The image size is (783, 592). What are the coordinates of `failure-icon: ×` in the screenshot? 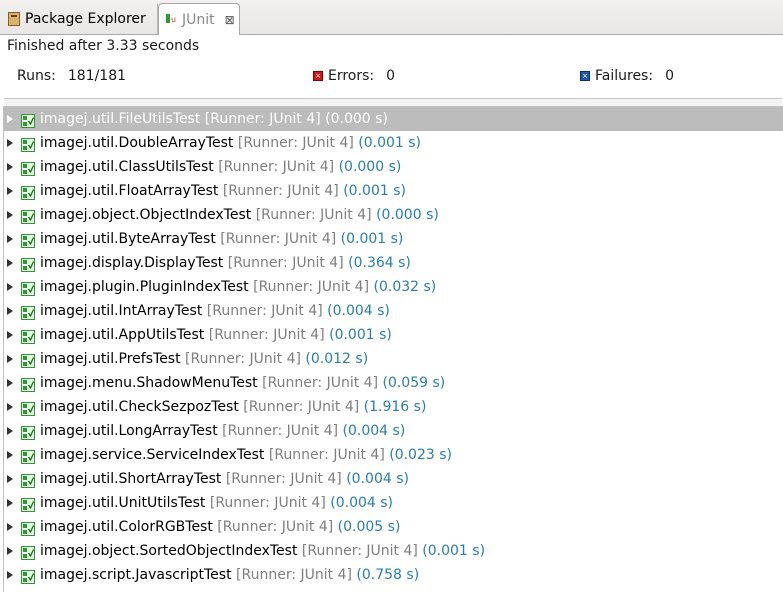 It's located at (585, 76).